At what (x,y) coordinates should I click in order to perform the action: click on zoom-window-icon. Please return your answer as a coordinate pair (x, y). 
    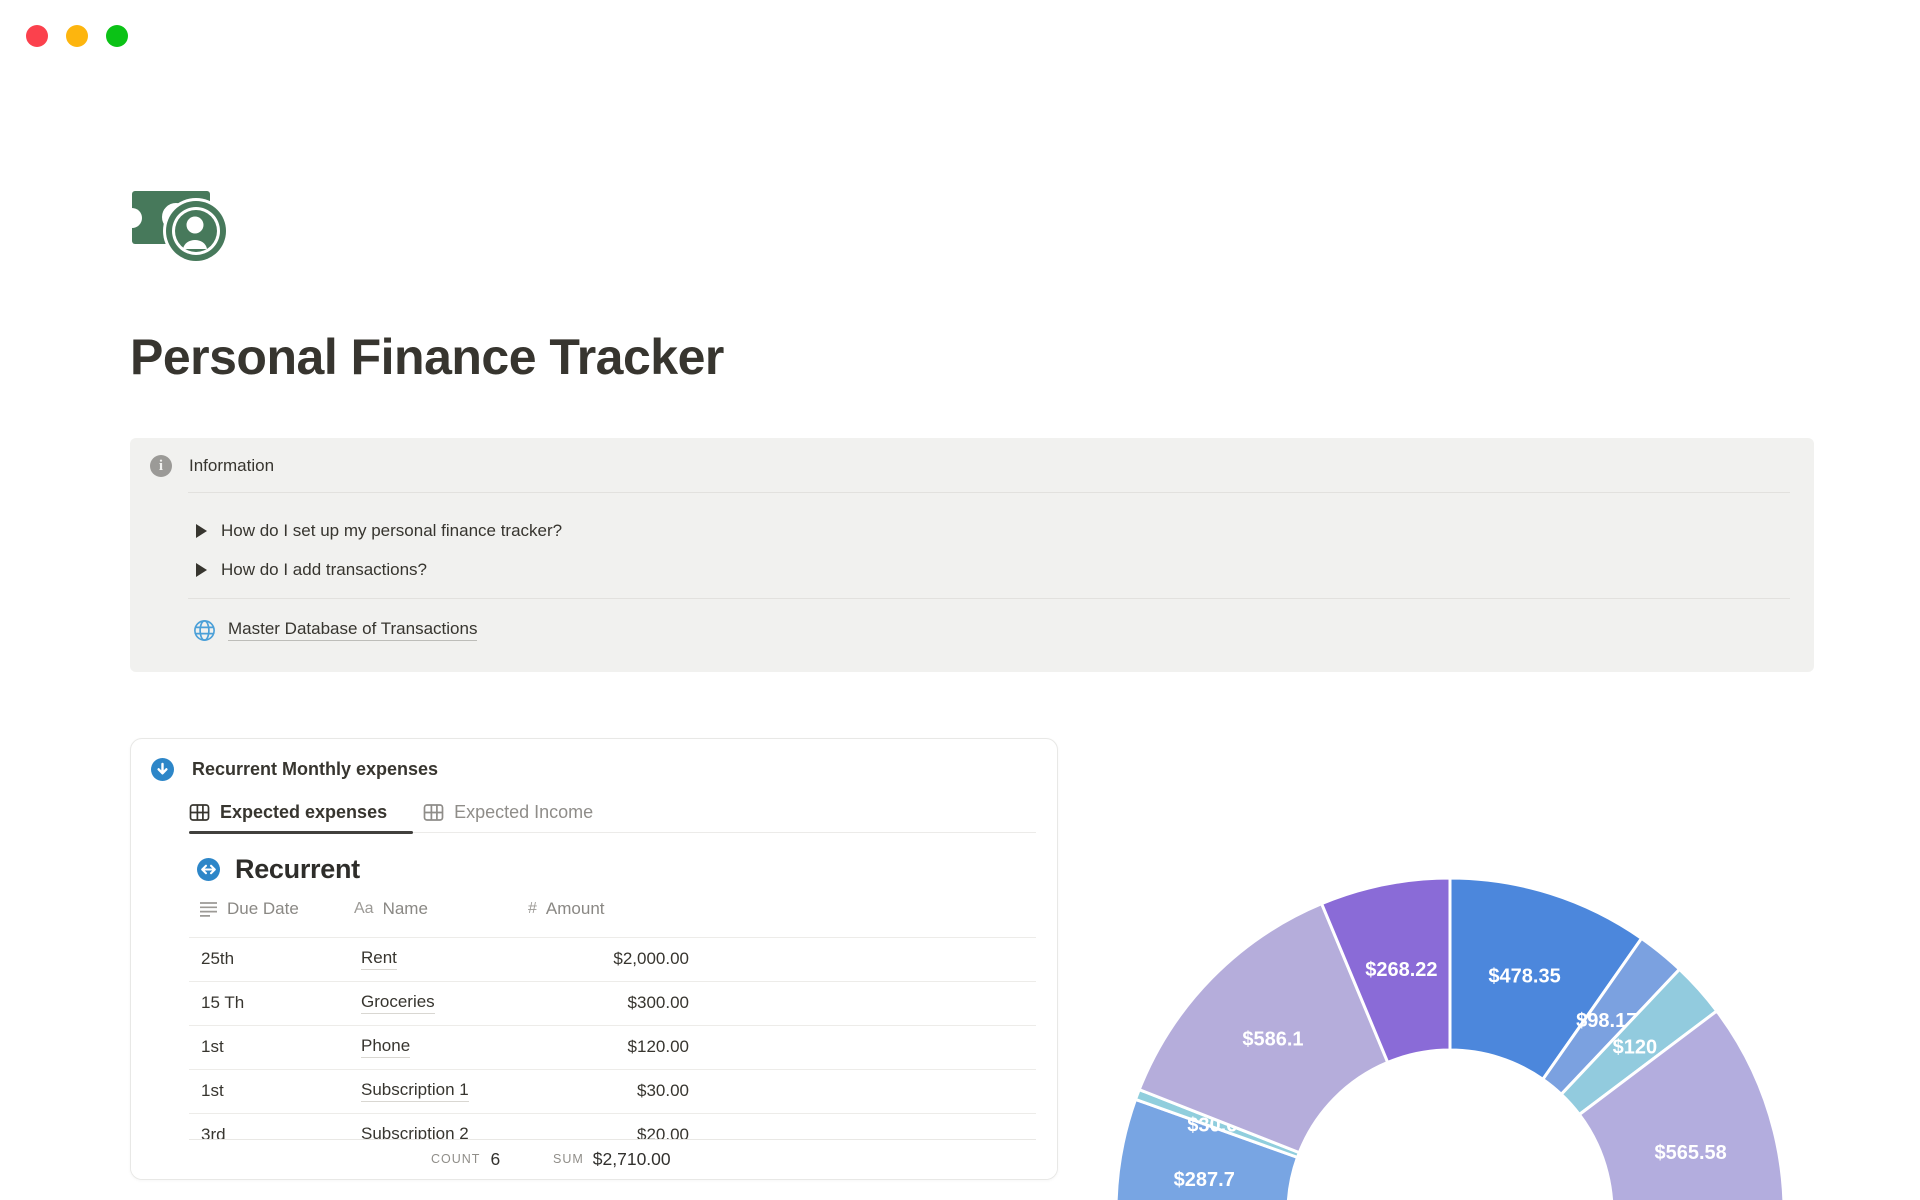
    Looking at the image, I should click on (117, 36).